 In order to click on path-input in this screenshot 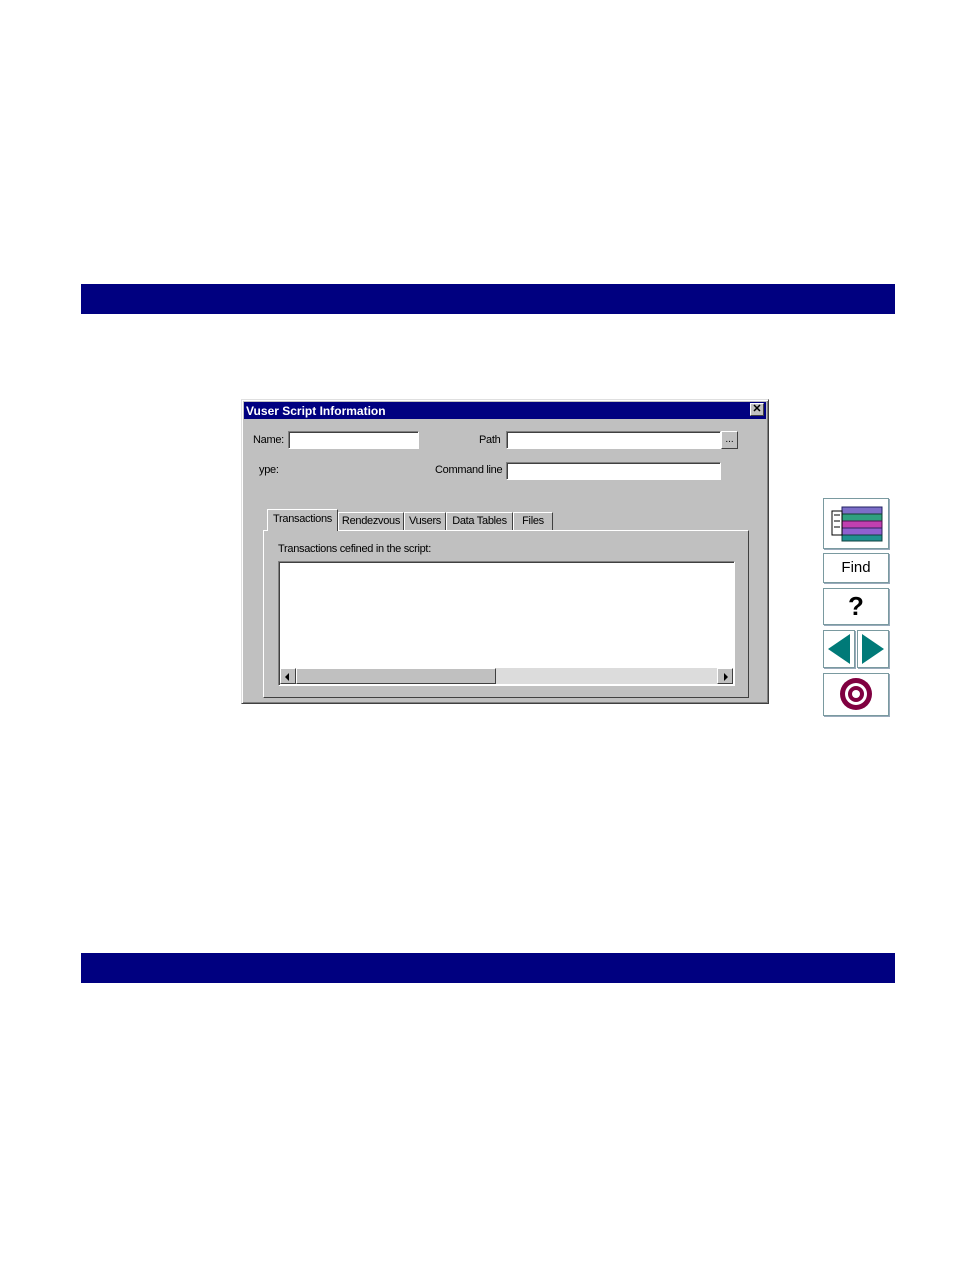, I will do `click(613, 440)`.